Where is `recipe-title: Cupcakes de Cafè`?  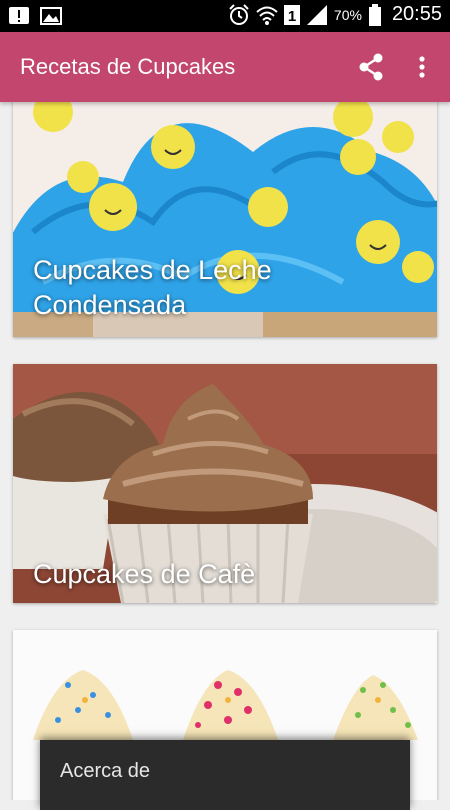
recipe-title: Cupcakes de Cafè is located at coordinates (144, 574).